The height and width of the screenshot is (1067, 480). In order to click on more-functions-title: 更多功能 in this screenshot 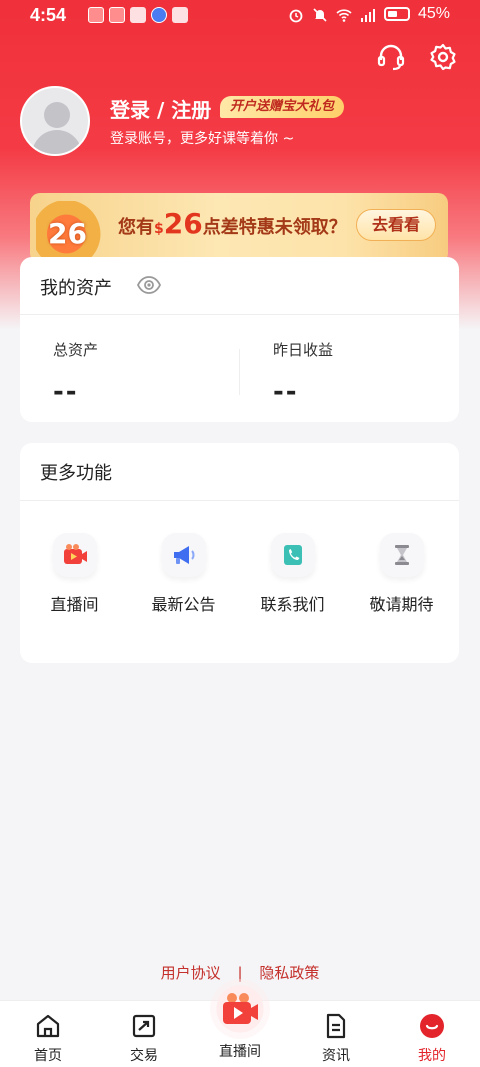, I will do `click(76, 473)`.